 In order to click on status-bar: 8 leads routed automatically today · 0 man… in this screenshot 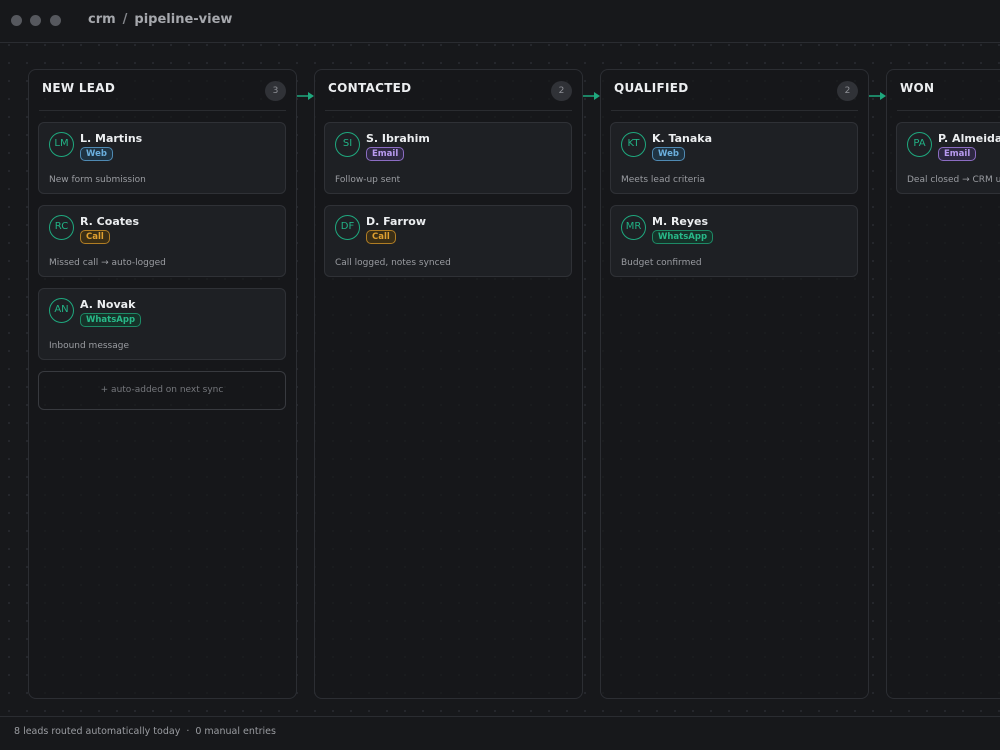, I will do `click(500, 733)`.